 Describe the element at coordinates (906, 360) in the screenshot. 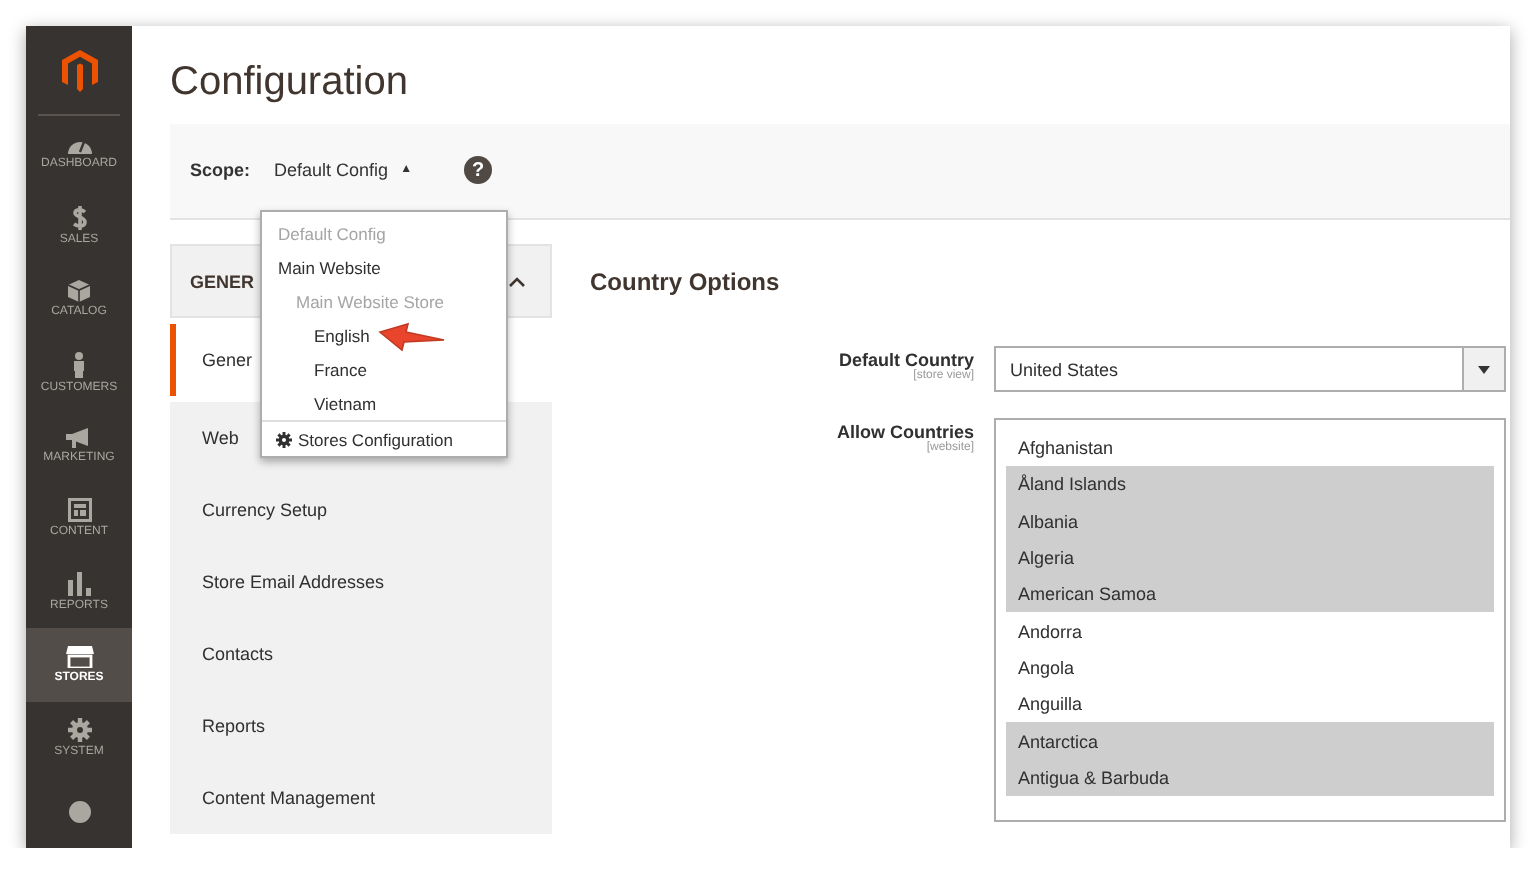

I see `field-label: Default Country` at that location.